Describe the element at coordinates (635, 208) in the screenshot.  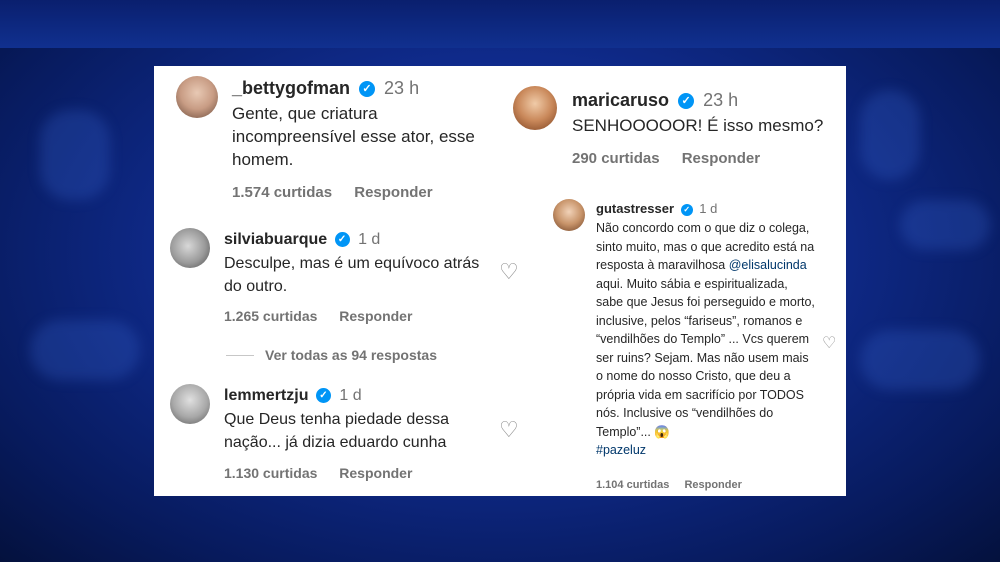
I see `username: gutastresser` at that location.